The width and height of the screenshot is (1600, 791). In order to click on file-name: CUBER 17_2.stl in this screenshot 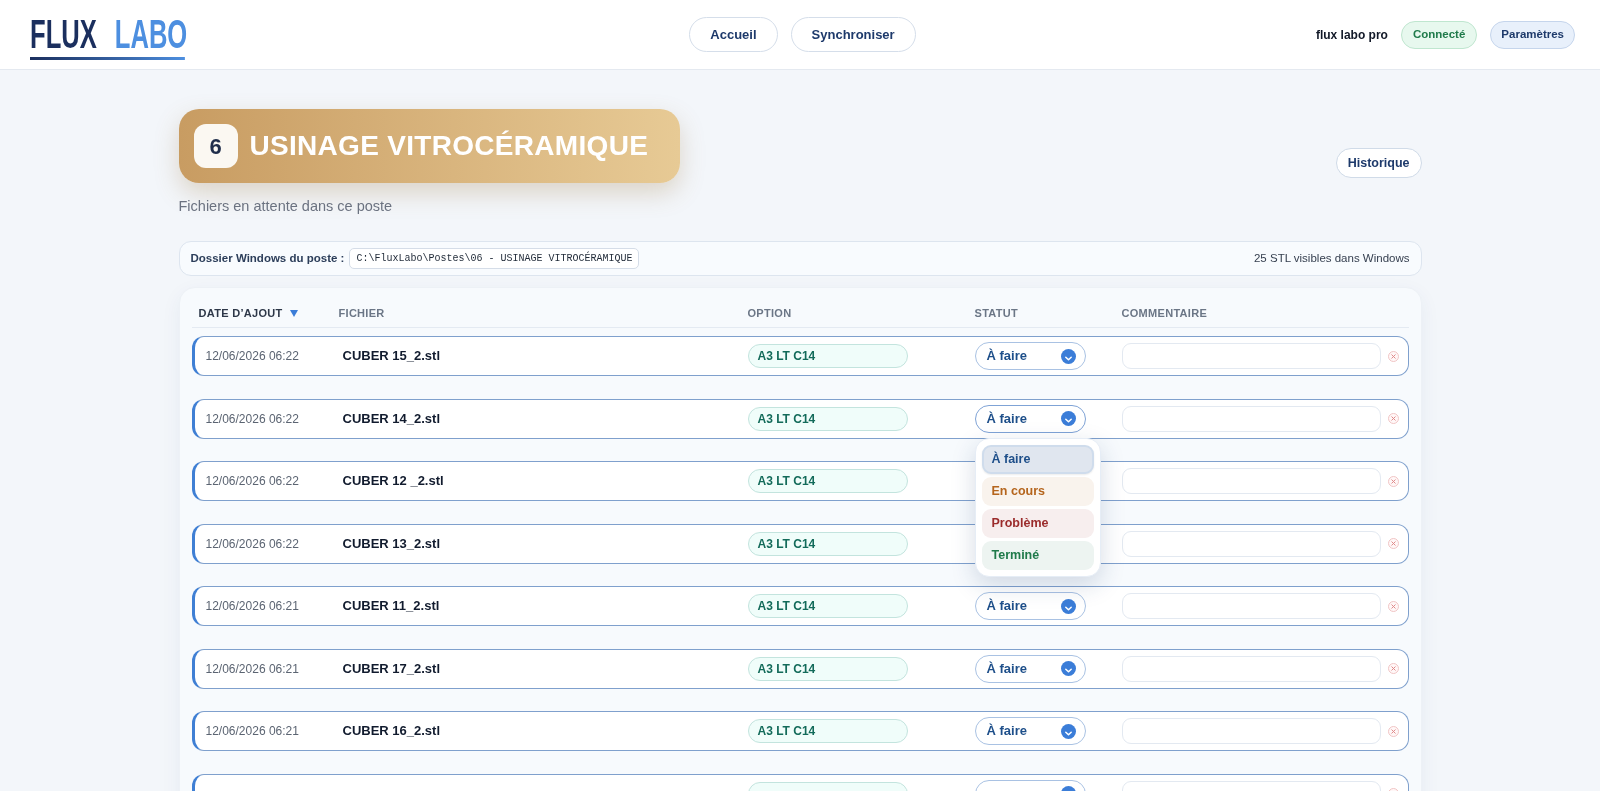, I will do `click(392, 668)`.